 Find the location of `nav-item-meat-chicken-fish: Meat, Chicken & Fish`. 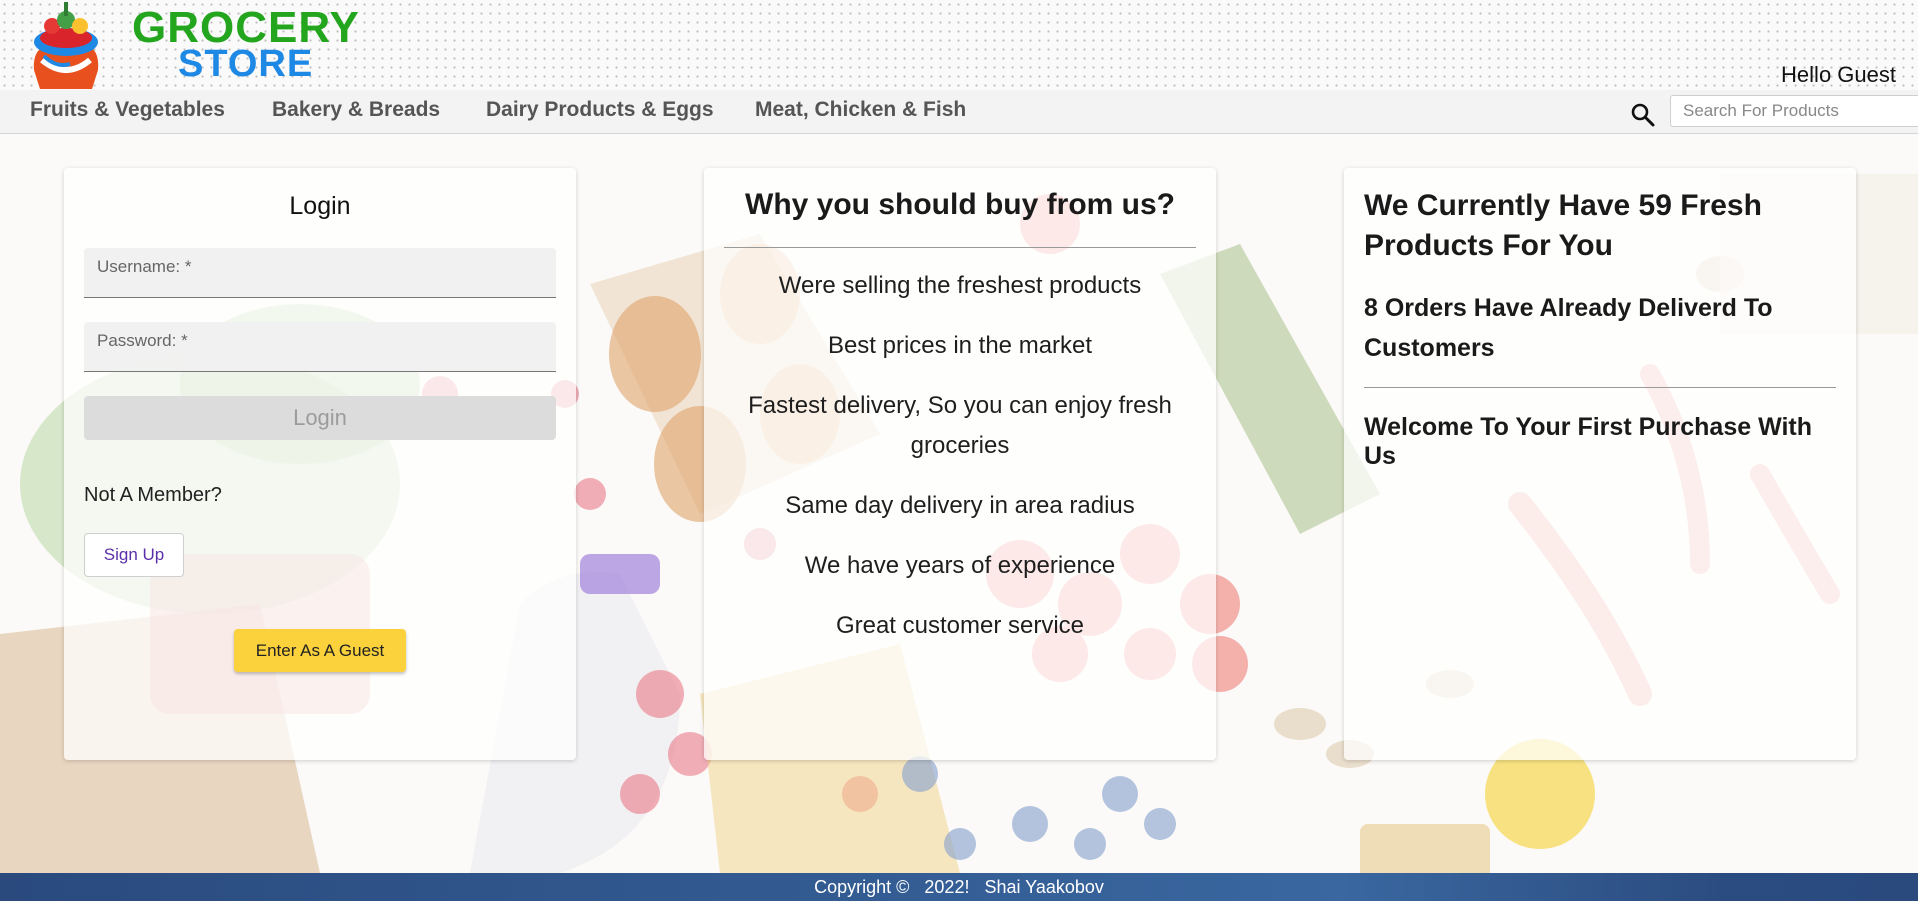

nav-item-meat-chicken-fish: Meat, Chicken & Fish is located at coordinates (860, 110).